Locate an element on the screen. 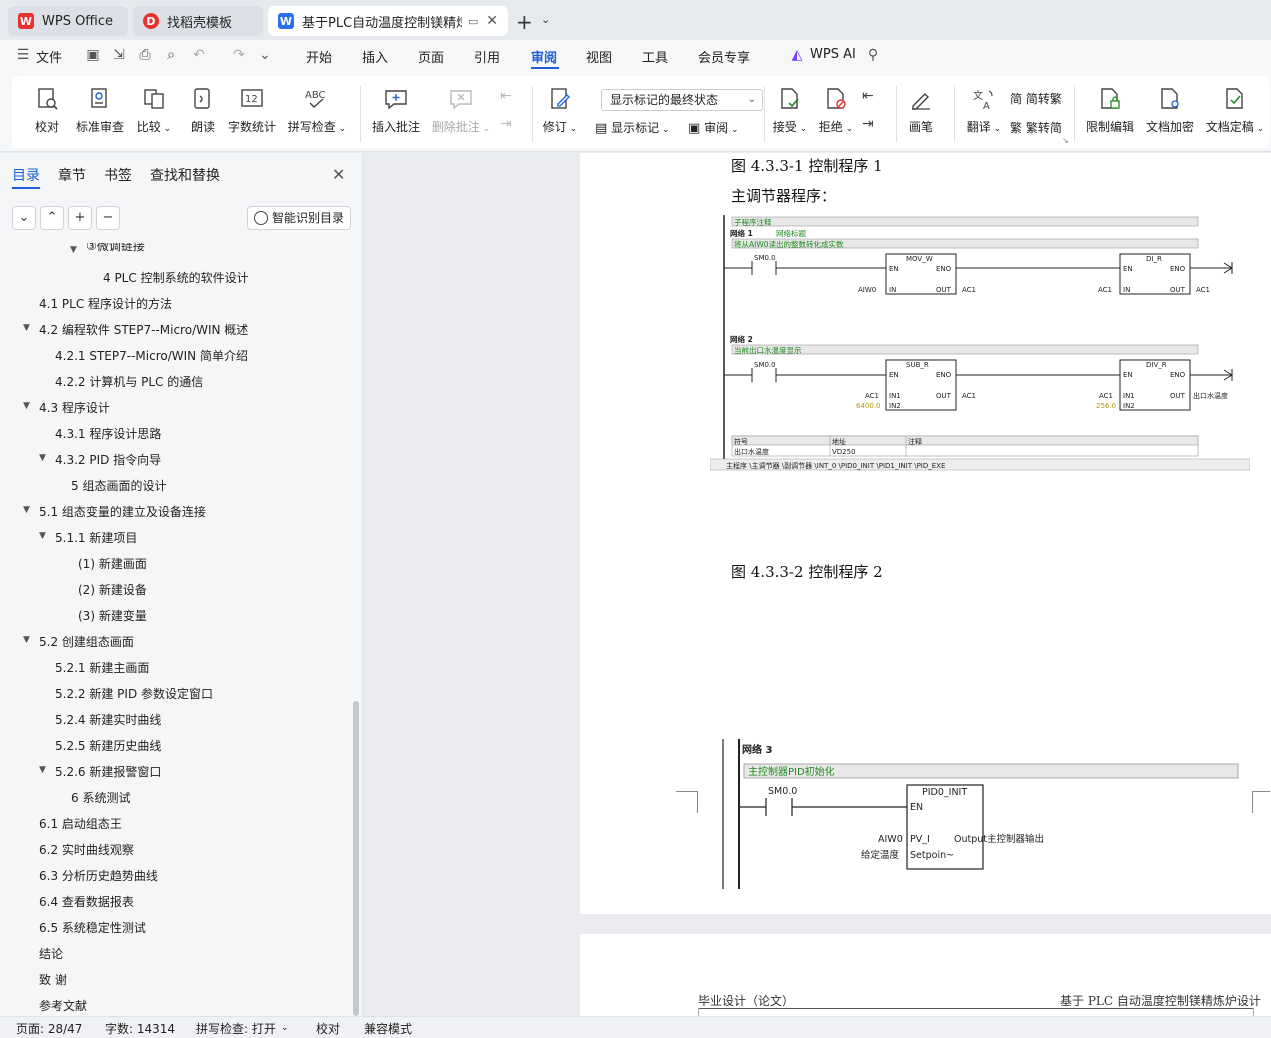 The height and width of the screenshot is (1038, 1271). toc-item: 4.2 编程软件 STEP7--Micro/WIN 概述 is located at coordinates (143, 329).